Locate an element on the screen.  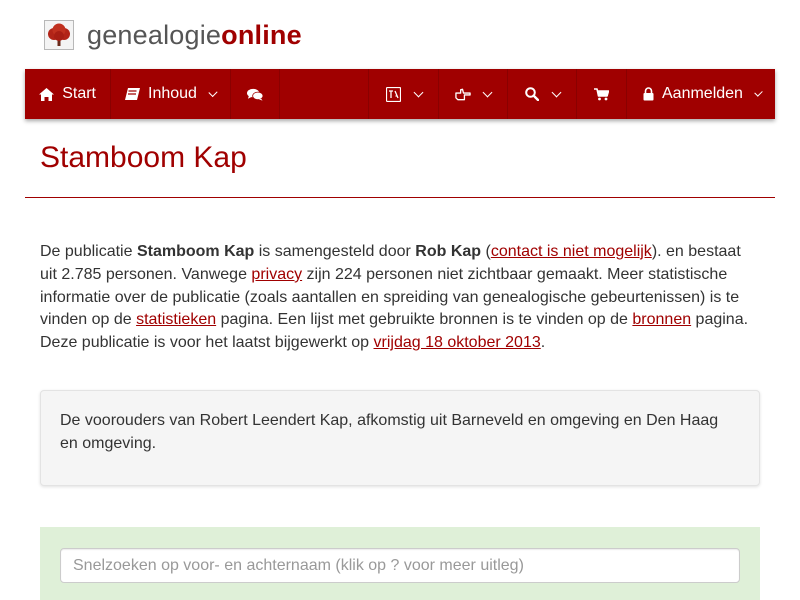
privacy-link: privacy is located at coordinates (276, 274).